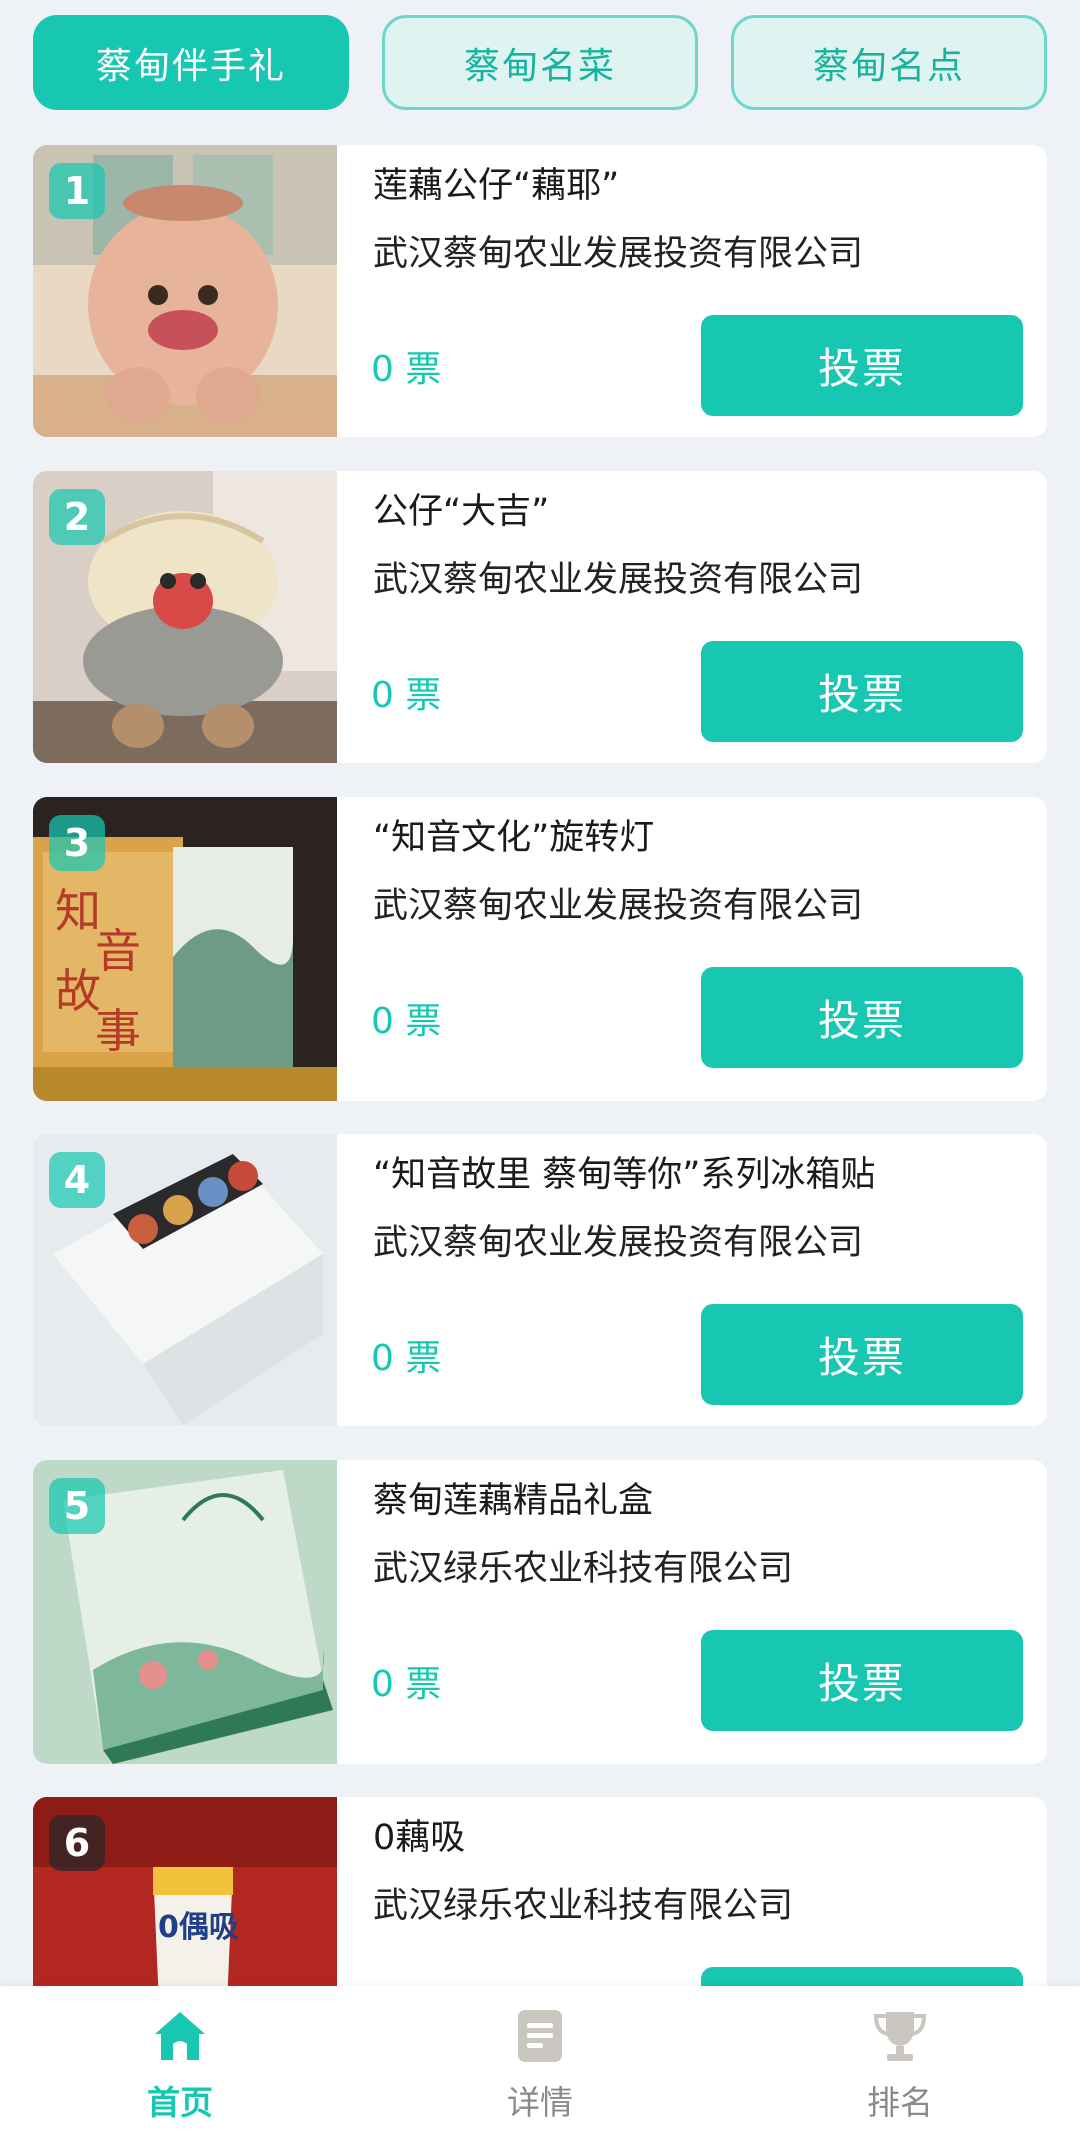  I want to click on tab-famous-snacks: 蔡甸名点, so click(889, 62).